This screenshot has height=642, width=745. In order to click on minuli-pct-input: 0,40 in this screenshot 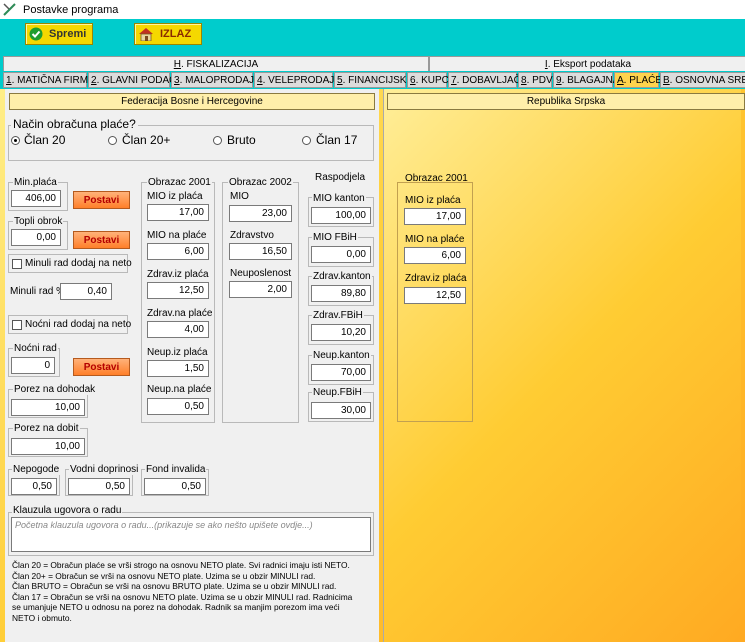, I will do `click(86, 291)`.